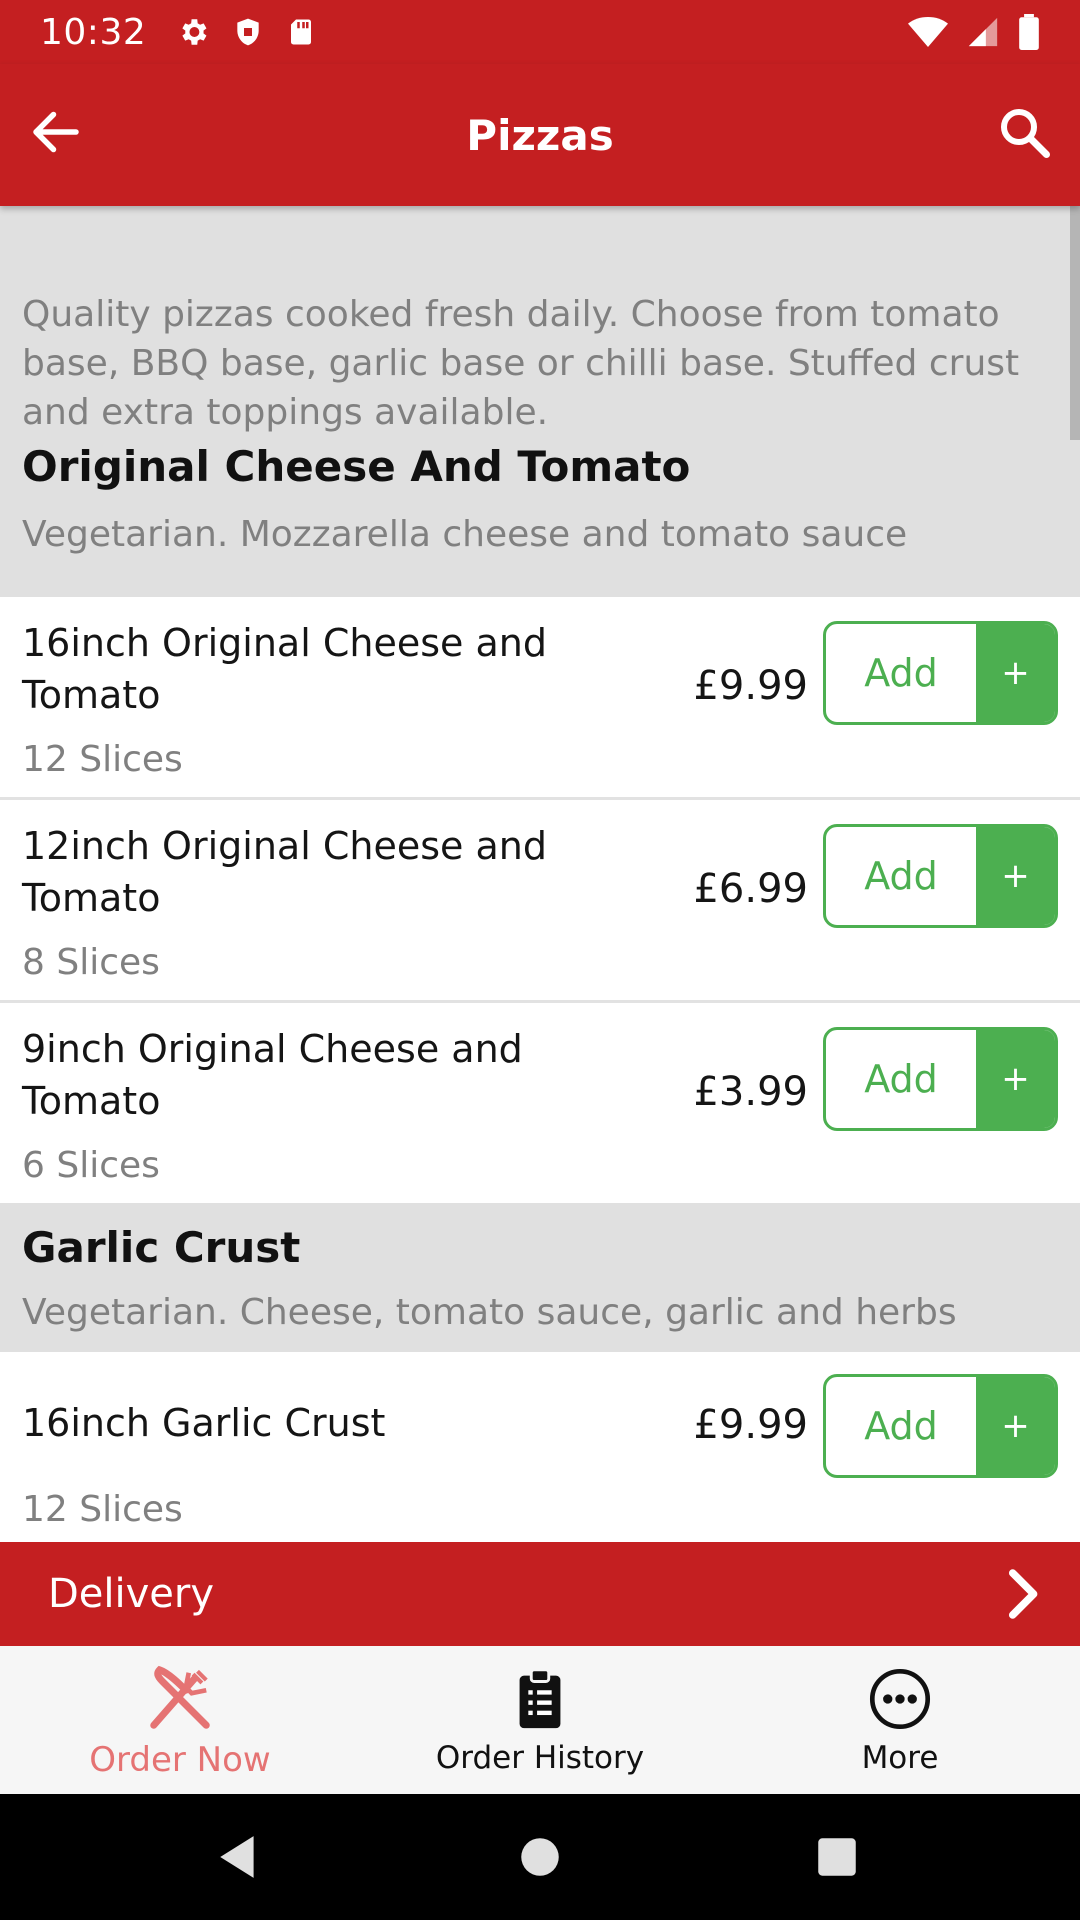  I want to click on nav-label: Order Now, so click(180, 1760).